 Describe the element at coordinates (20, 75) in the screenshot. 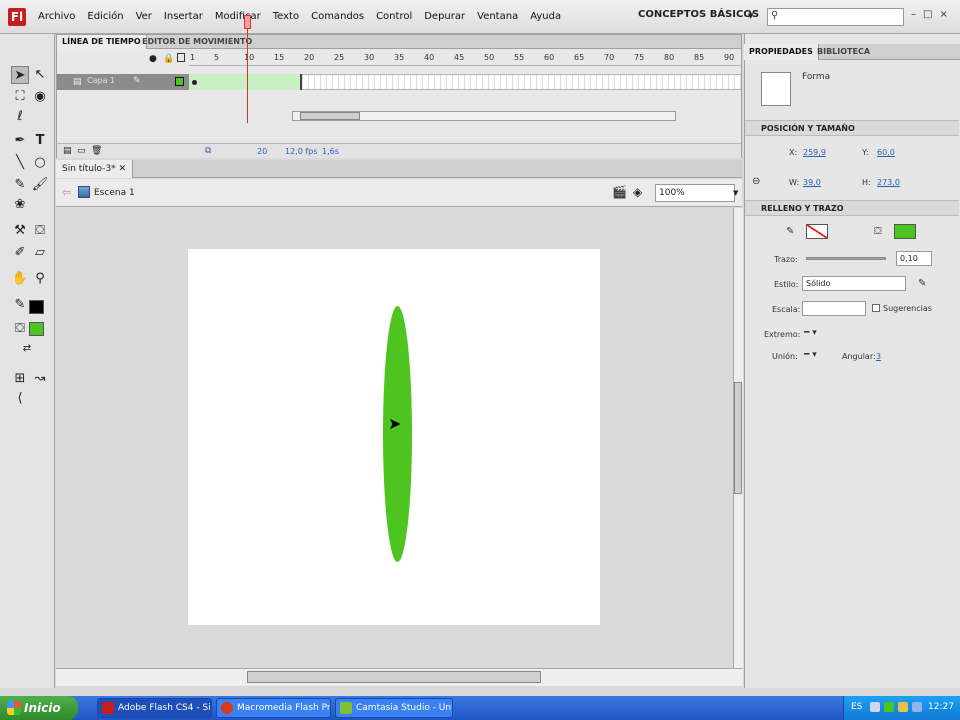

I see `selection-tool-icon: ➤` at that location.